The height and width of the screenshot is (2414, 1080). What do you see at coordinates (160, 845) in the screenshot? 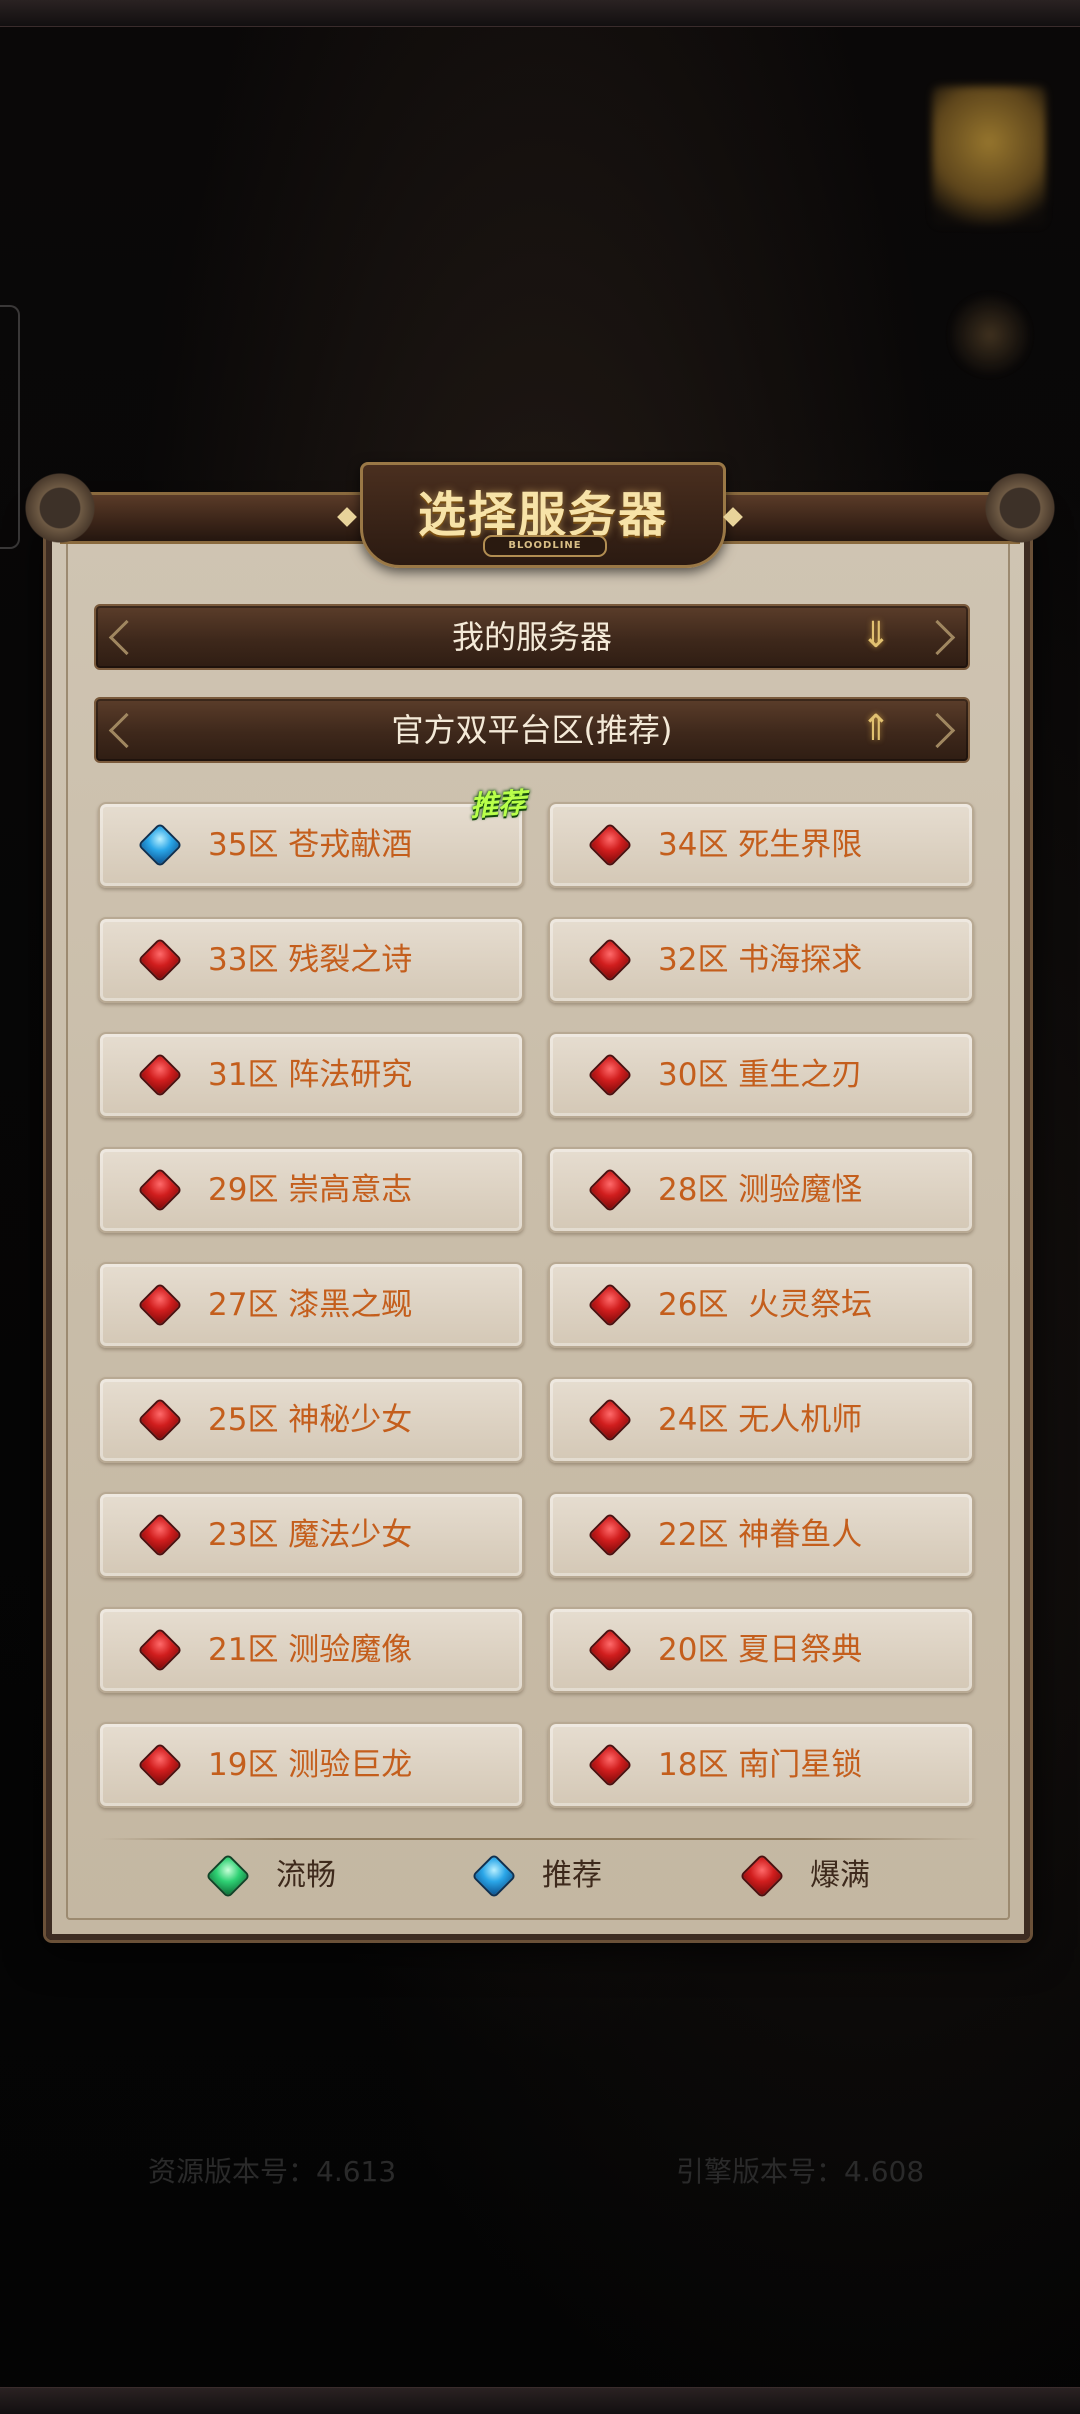
I see `blue-gem-icon` at bounding box center [160, 845].